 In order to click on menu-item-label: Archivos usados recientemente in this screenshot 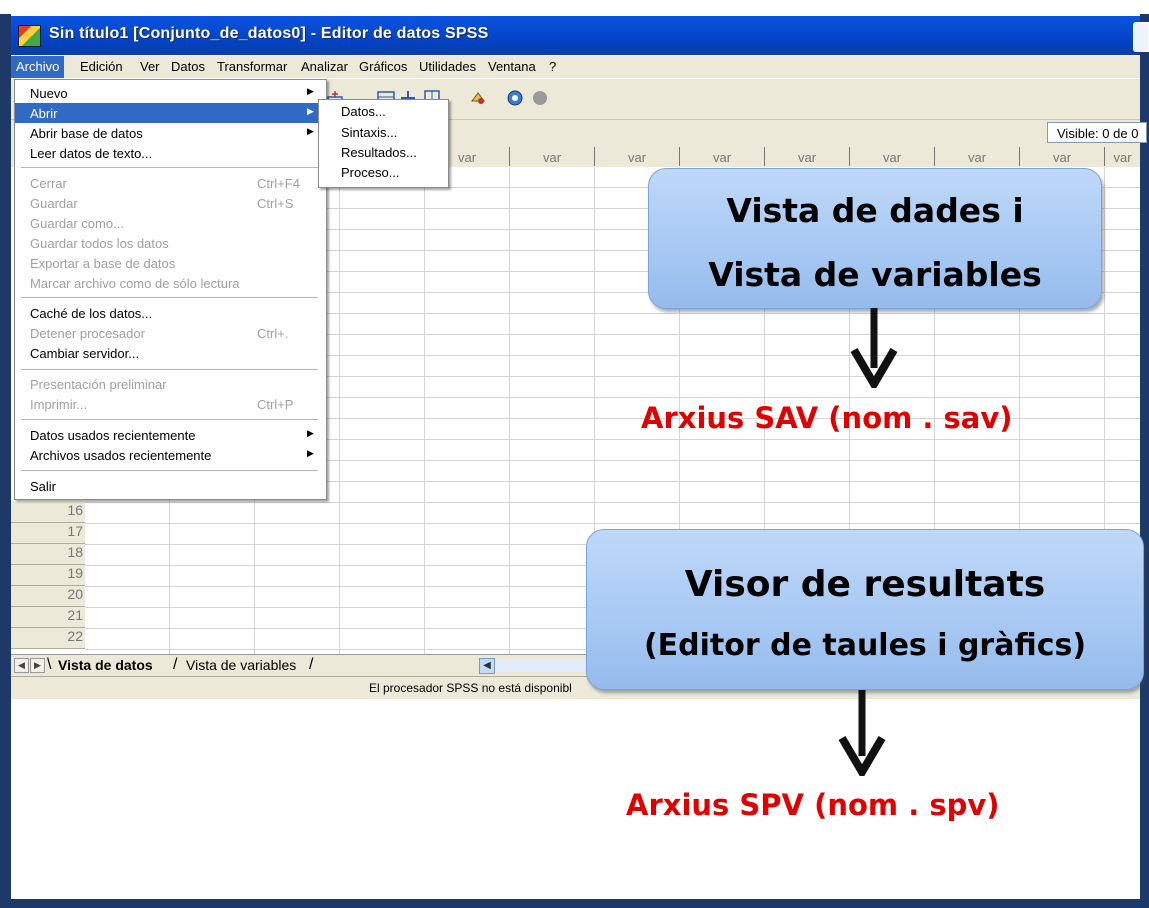, I will do `click(121, 455)`.